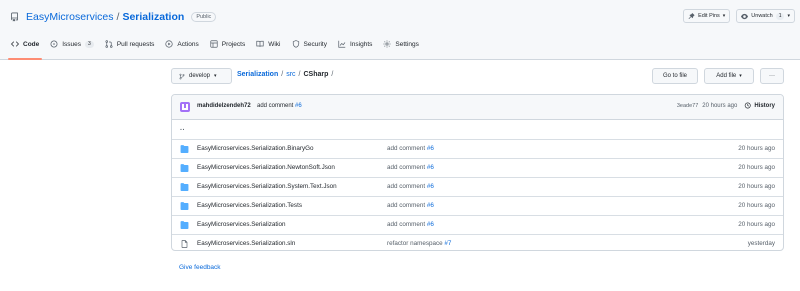 This screenshot has width=800, height=291. What do you see at coordinates (361, 44) in the screenshot?
I see `tab-label: Insights` at bounding box center [361, 44].